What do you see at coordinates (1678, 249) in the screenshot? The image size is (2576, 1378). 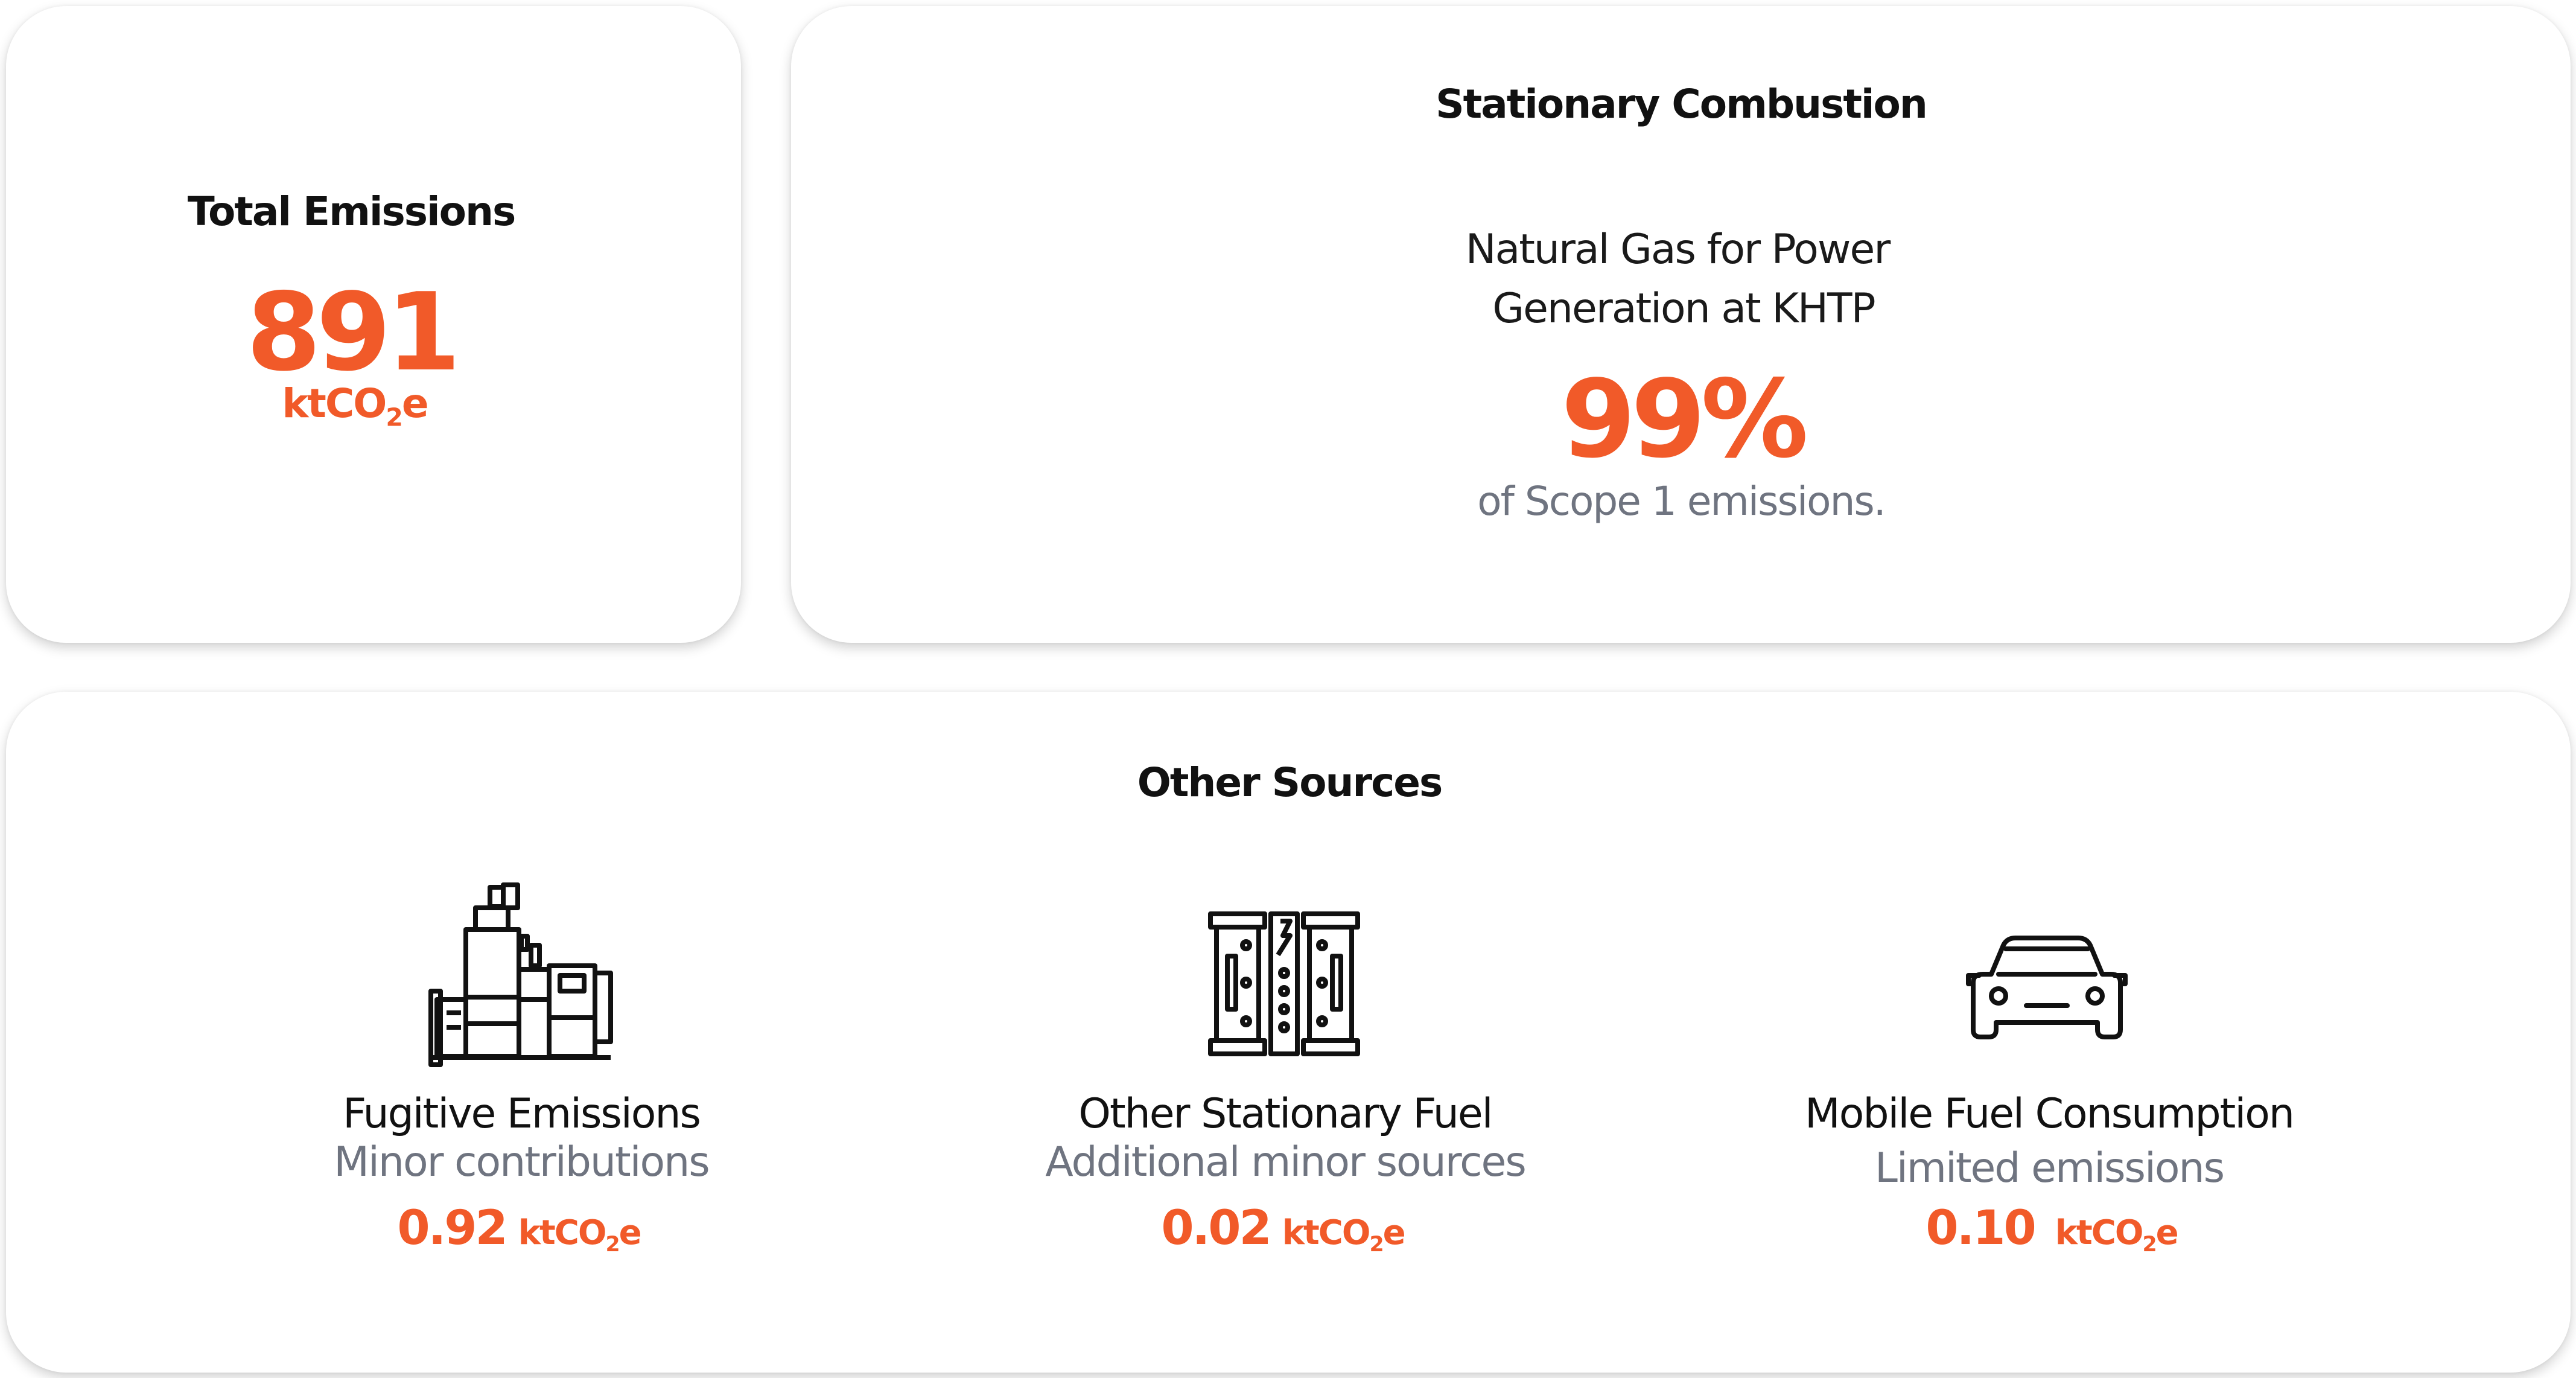 I see `stationary-desc-line1: Natural Gas for Power` at bounding box center [1678, 249].